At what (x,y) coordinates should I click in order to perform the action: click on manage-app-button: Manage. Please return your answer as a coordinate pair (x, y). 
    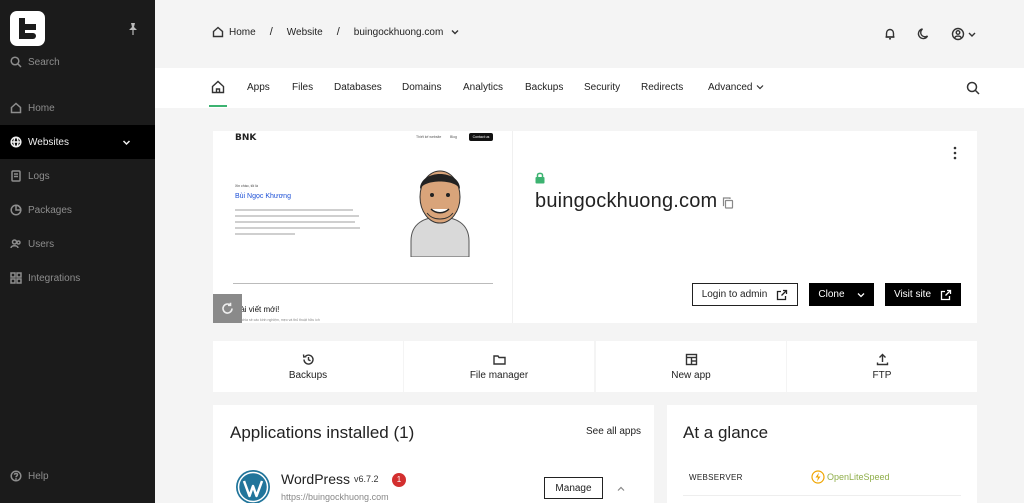
    Looking at the image, I should click on (573, 488).